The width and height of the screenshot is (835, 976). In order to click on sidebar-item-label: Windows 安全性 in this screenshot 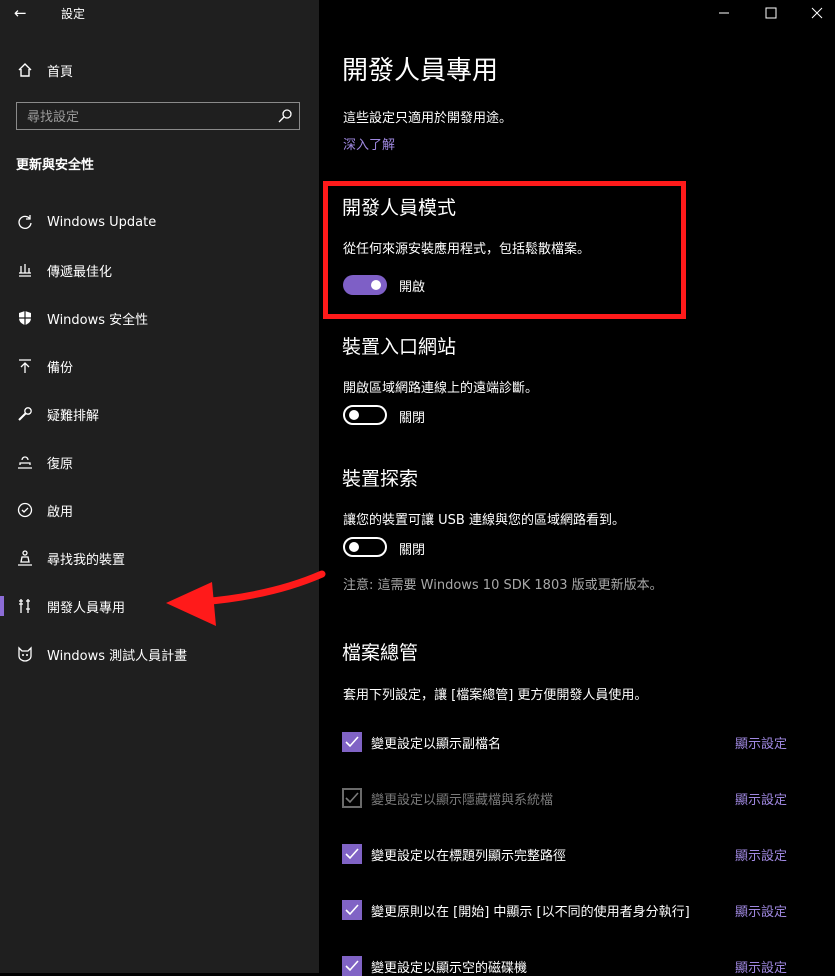, I will do `click(98, 320)`.